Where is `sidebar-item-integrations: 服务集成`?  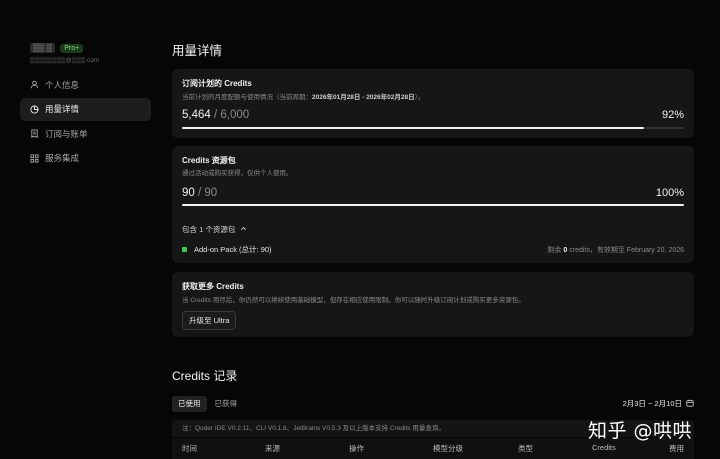
sidebar-item-integrations: 服务集成 is located at coordinates (85, 158).